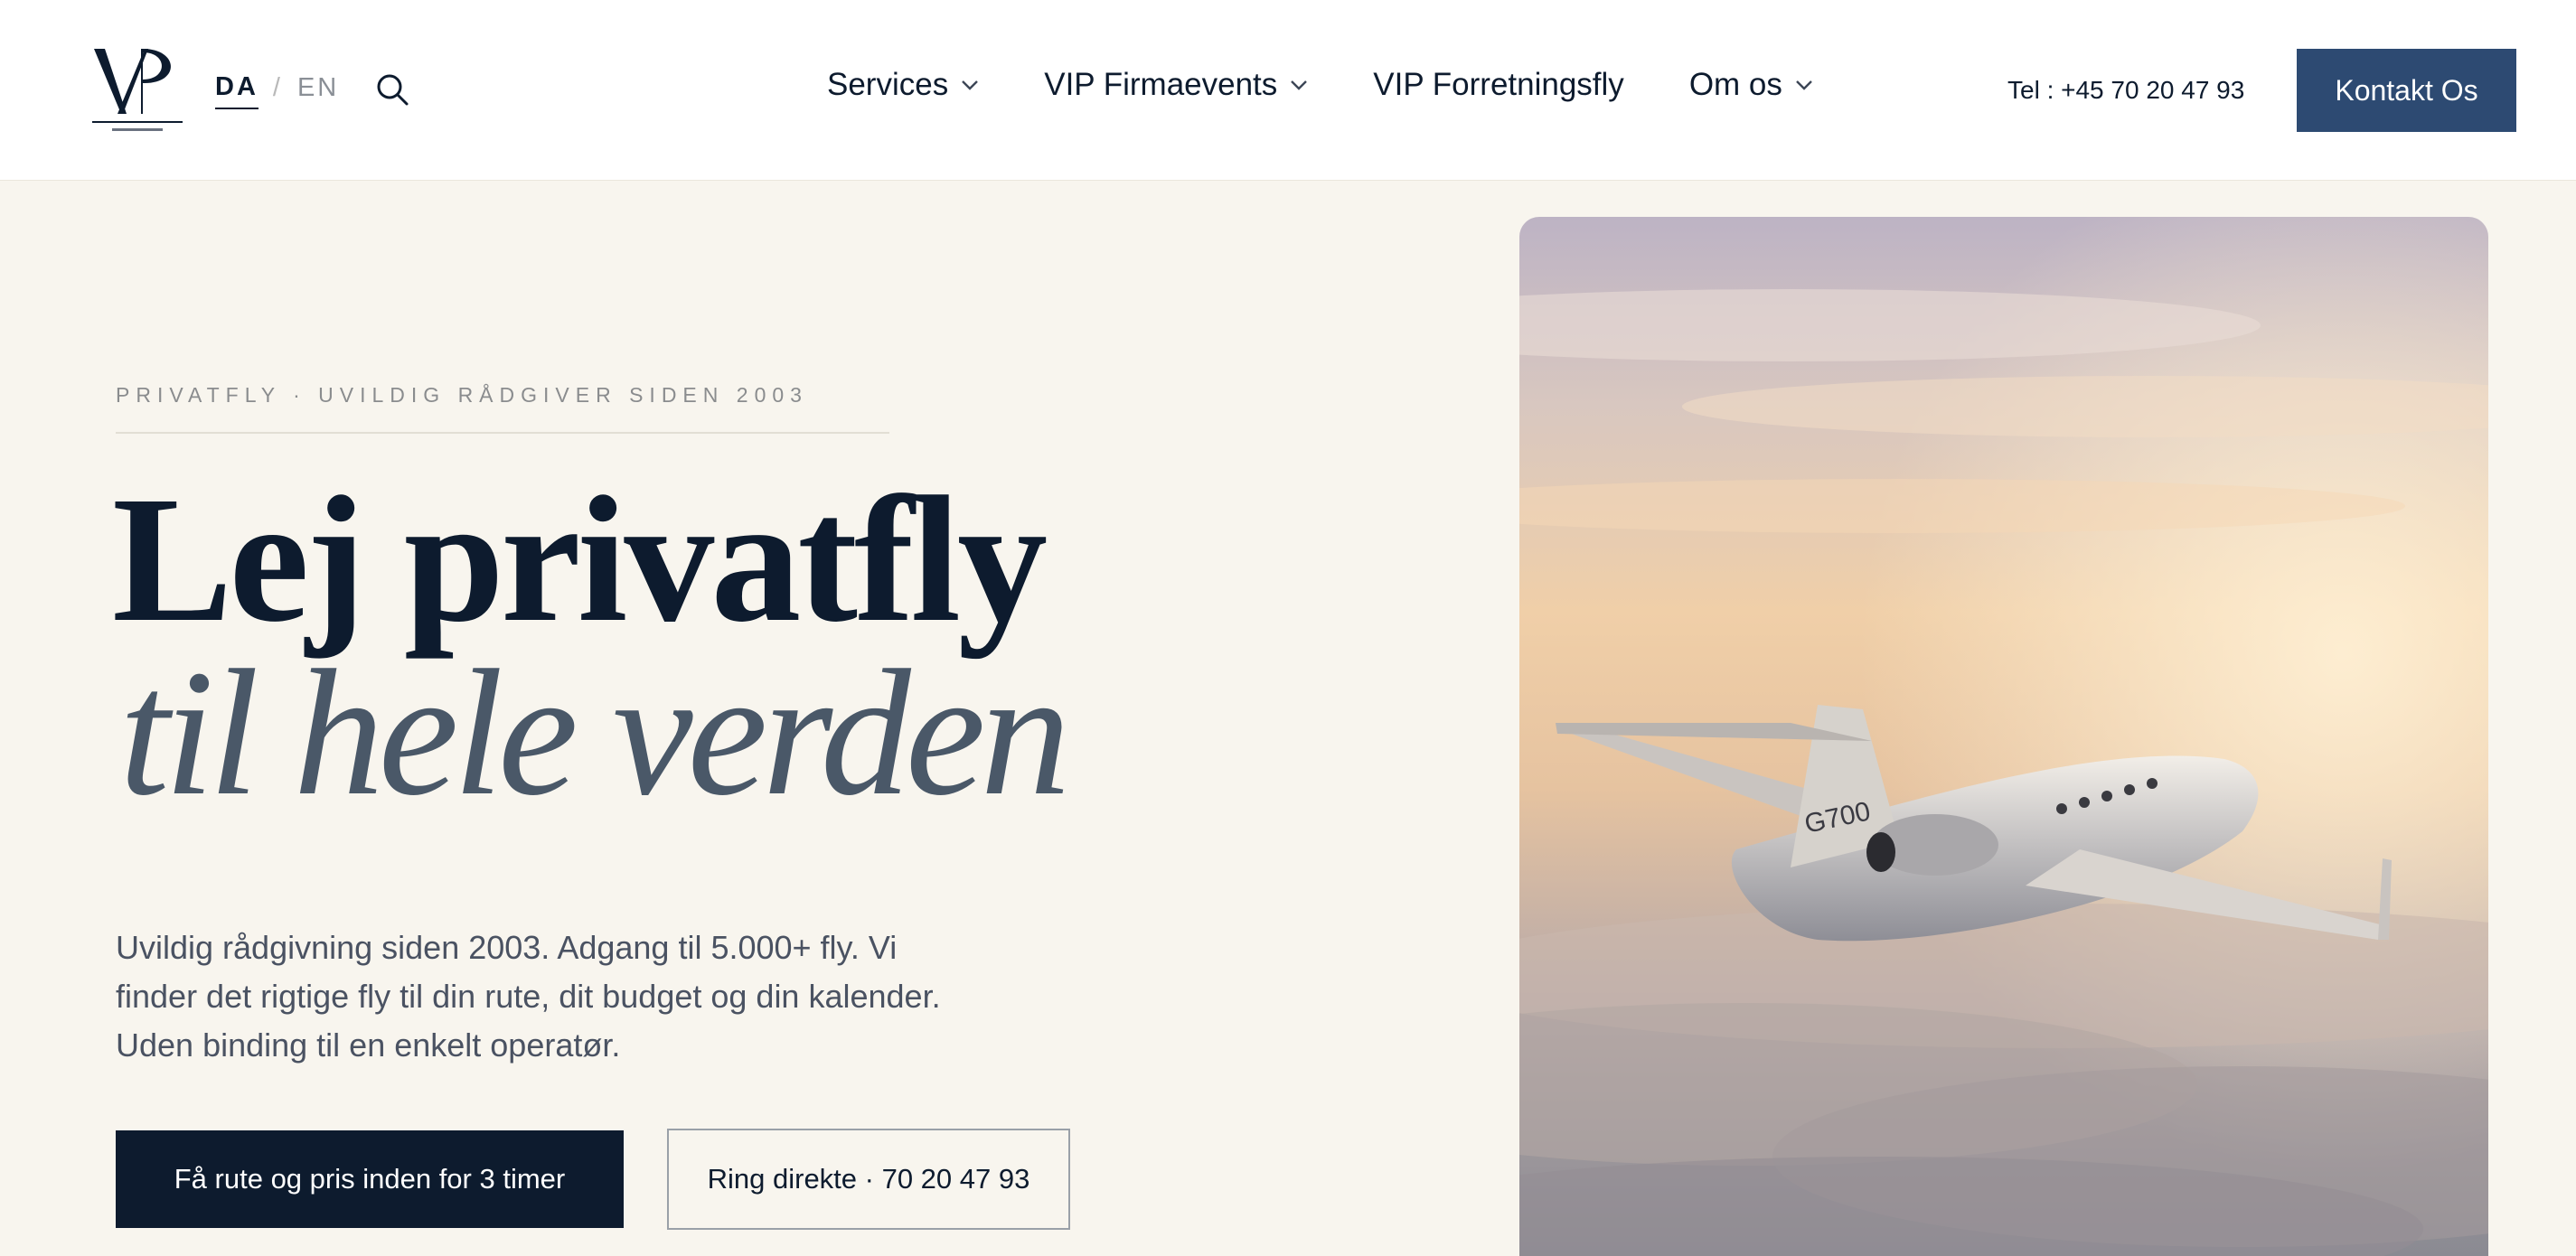  Describe the element at coordinates (580, 560) in the screenshot. I see `hero-title-line1: Lej privatfly` at that location.